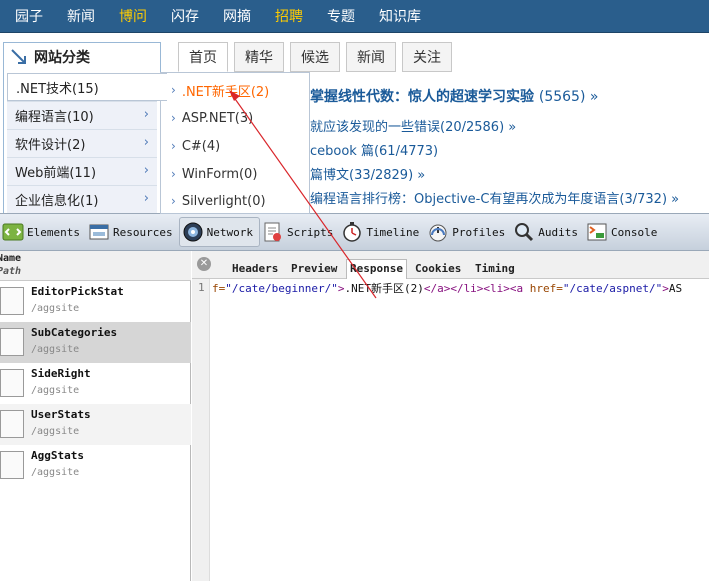 Image resolution: width=709 pixels, height=581 pixels. What do you see at coordinates (95, 383) in the screenshot?
I see `request-row: SideRight /aggsite` at bounding box center [95, 383].